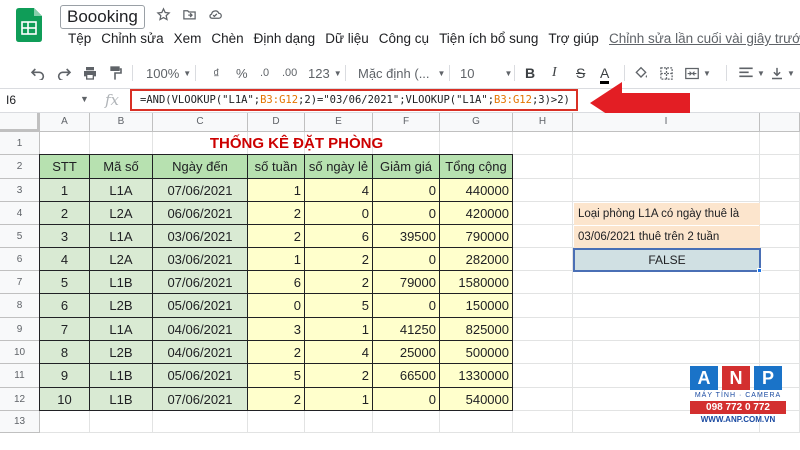 The image size is (800, 450). Describe the element at coordinates (227, 38) in the screenshot. I see `menu-insert: Chèn` at that location.